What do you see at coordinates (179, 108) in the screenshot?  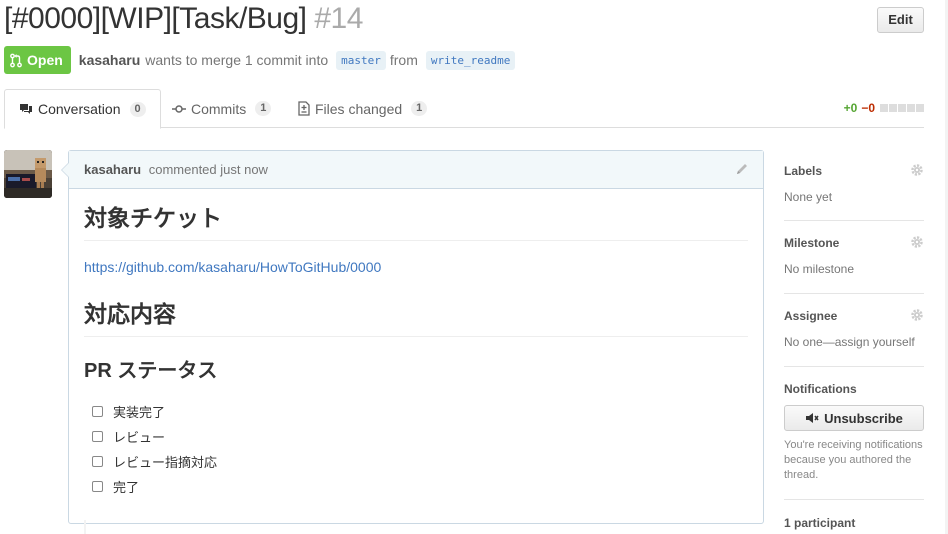 I see `commit-icon` at bounding box center [179, 108].